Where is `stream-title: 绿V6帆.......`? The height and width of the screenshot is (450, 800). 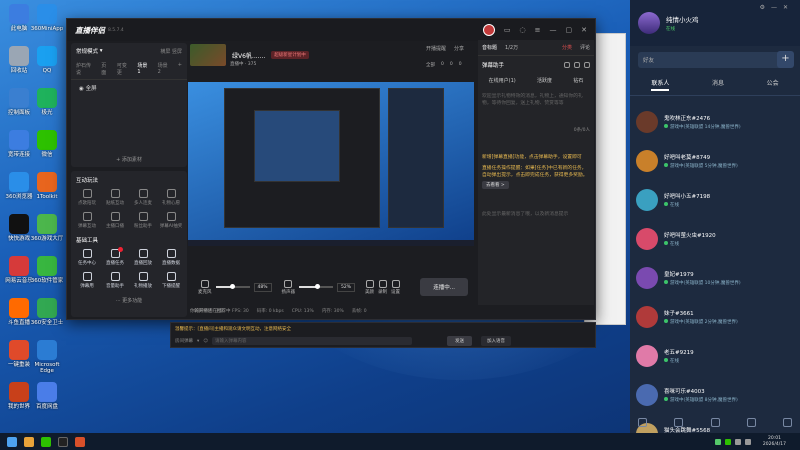
stream-title: 绿V6帆....... is located at coordinates (248, 55).